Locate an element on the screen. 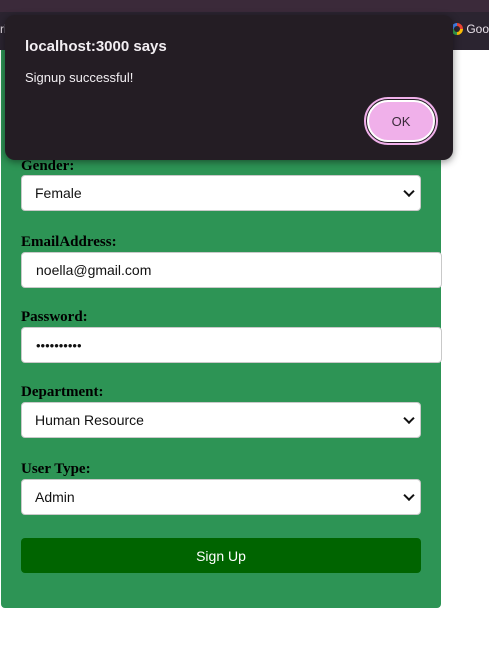  password-field-value: •••••••••• is located at coordinates (59, 345).